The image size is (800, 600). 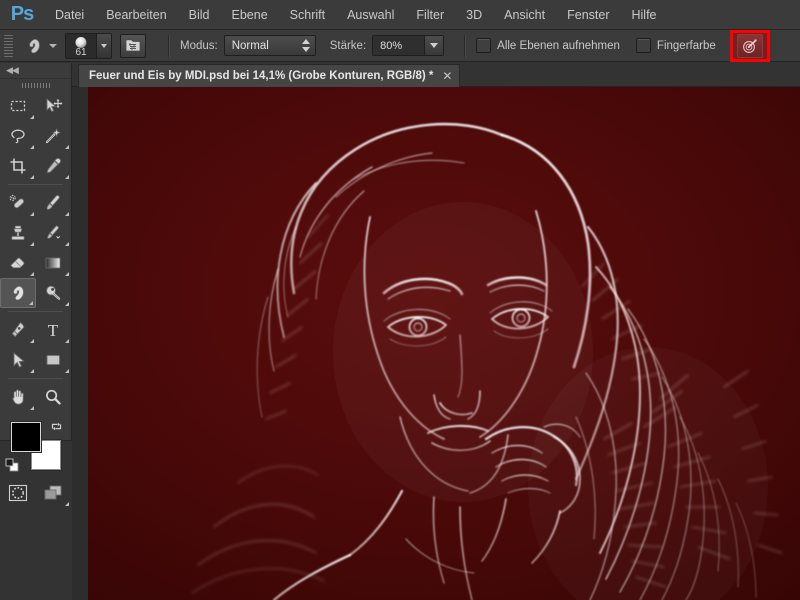 I want to click on tool-pen, so click(x=18, y=330).